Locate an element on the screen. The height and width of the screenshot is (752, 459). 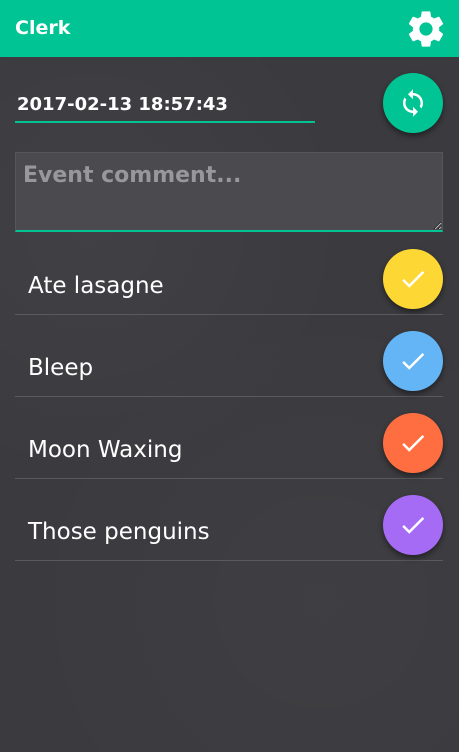
refresh-icon is located at coordinates (413, 103).